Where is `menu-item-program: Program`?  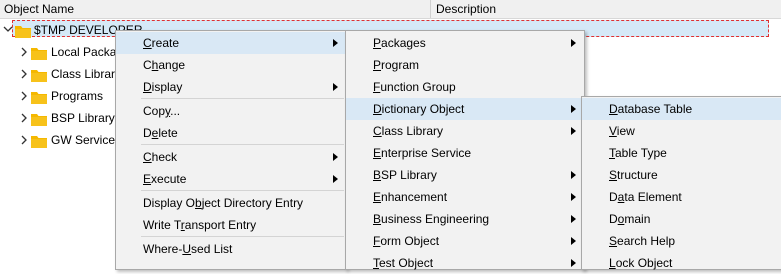 menu-item-program: Program is located at coordinates (465, 65).